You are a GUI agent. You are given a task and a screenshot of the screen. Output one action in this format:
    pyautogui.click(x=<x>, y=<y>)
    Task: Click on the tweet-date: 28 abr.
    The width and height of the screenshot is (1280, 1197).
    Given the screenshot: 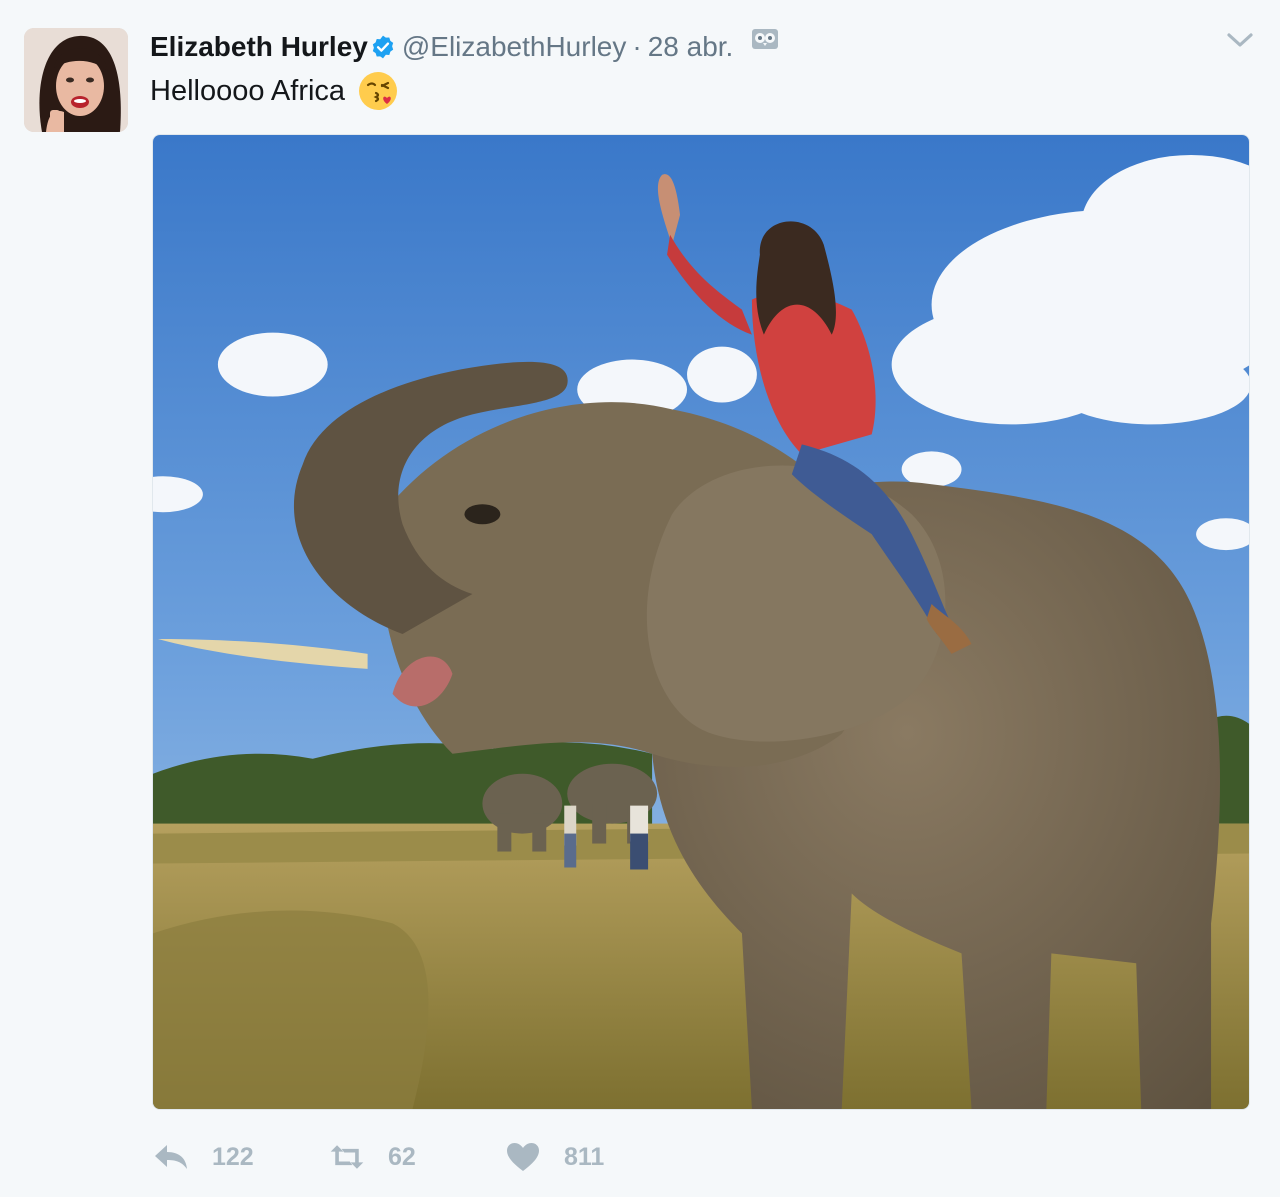 What is the action you would take?
    pyautogui.click(x=691, y=47)
    